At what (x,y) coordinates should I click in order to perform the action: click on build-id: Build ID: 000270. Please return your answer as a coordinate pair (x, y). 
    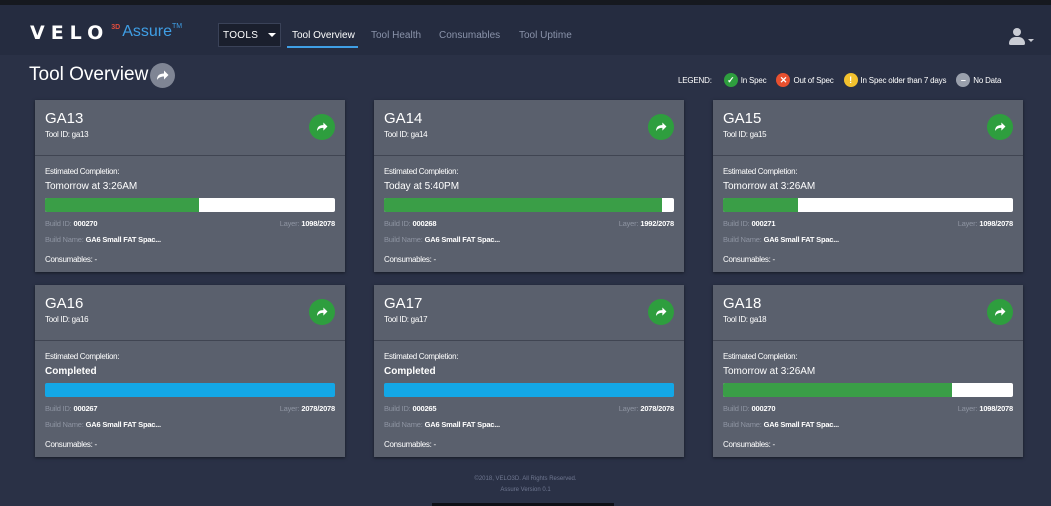
    Looking at the image, I should click on (749, 408).